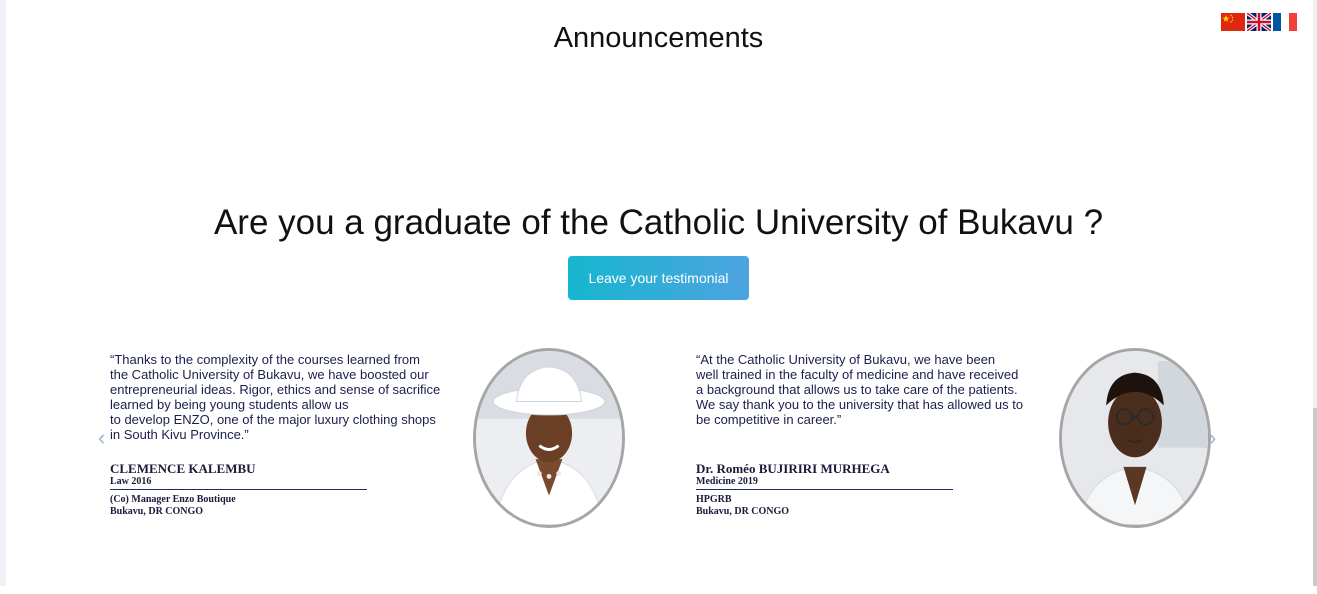 Image resolution: width=1317 pixels, height=594 pixels. I want to click on portrait-woman-hat-icon, so click(549, 438).